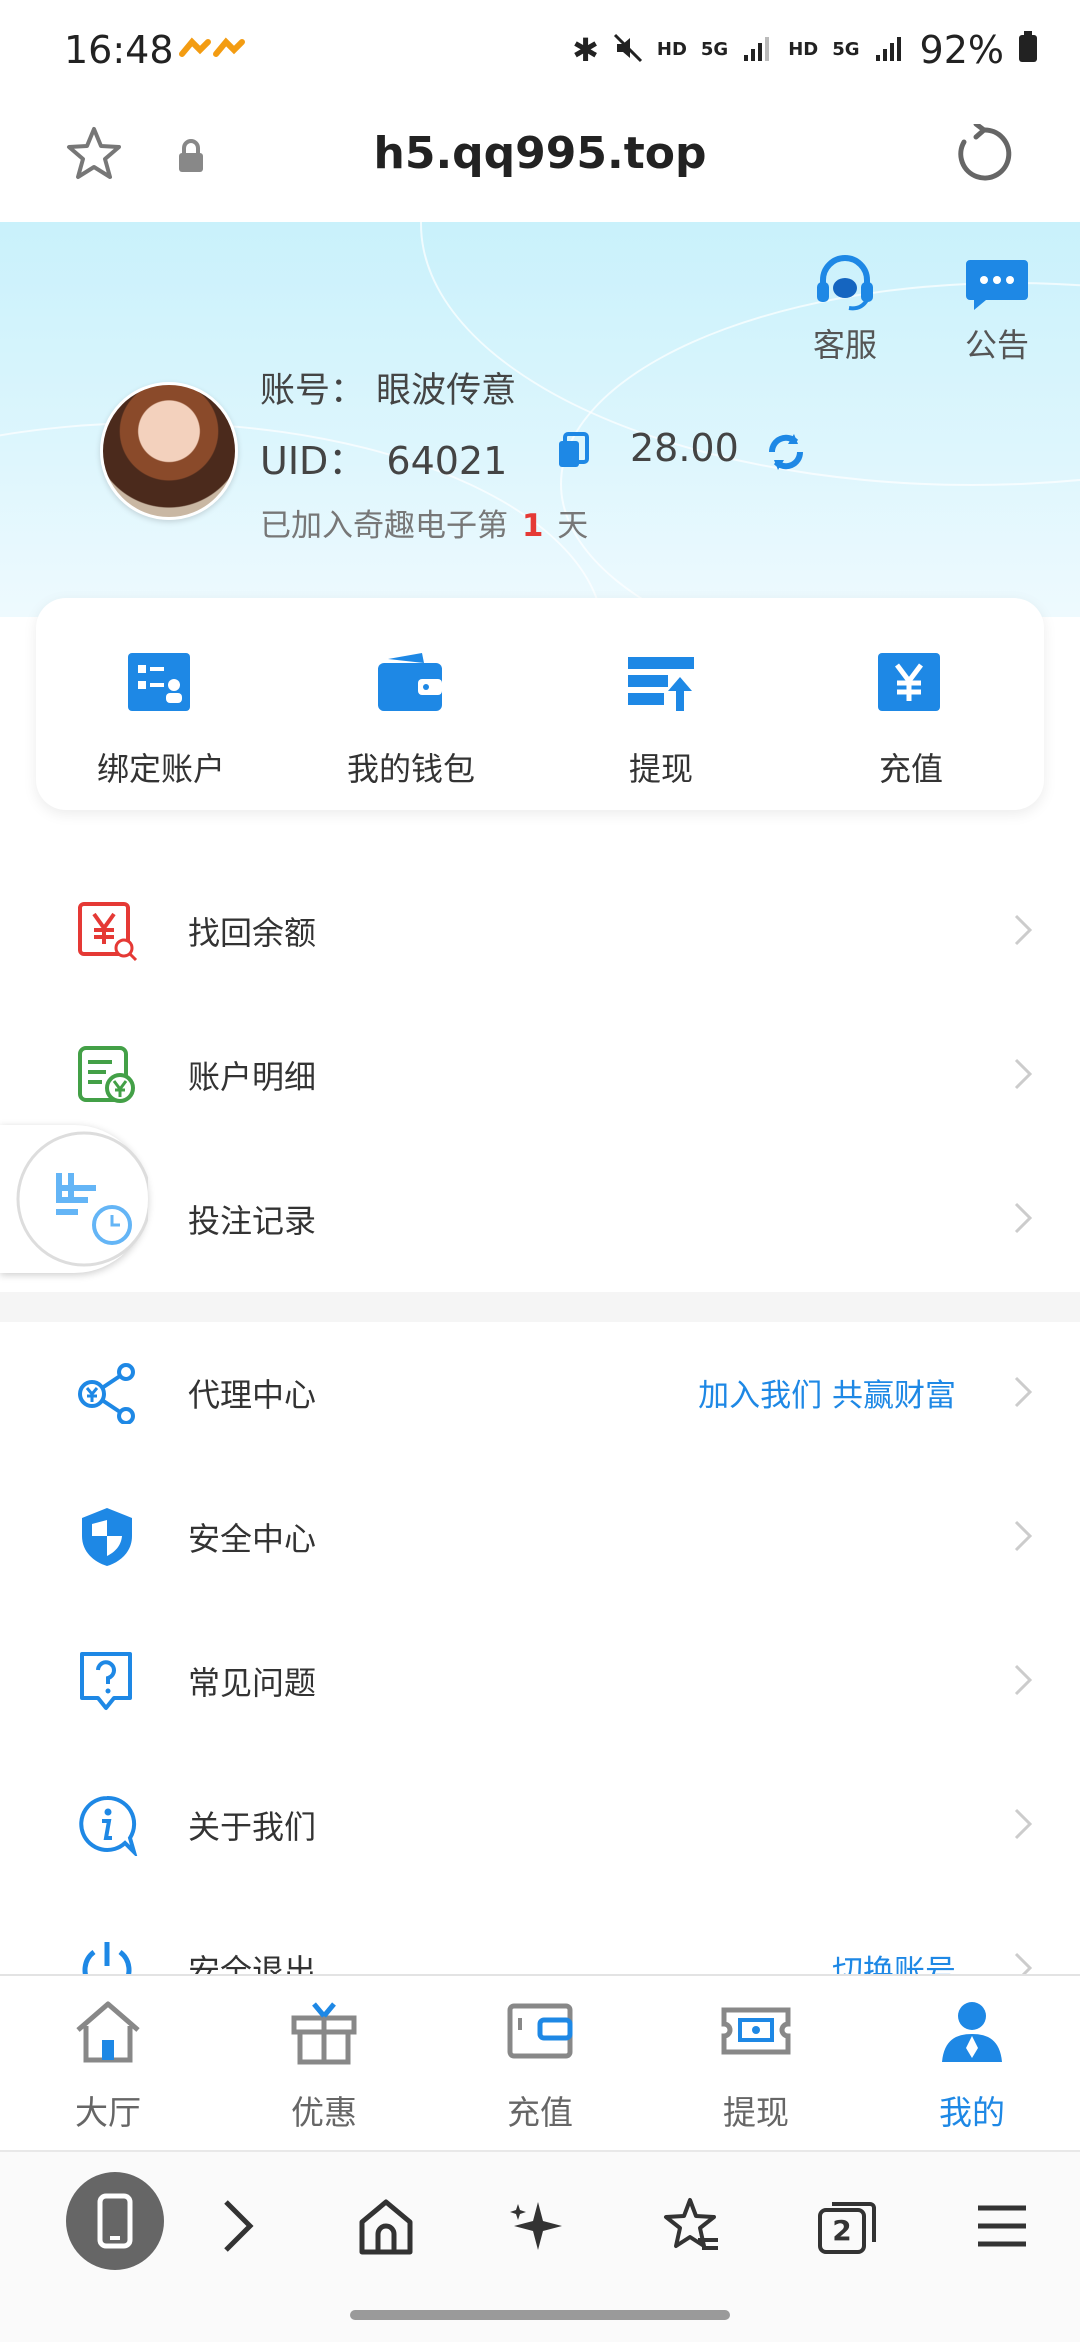 Image resolution: width=1080 pixels, height=2342 pixels. What do you see at coordinates (107, 1958) in the screenshot?
I see `power-icon` at bounding box center [107, 1958].